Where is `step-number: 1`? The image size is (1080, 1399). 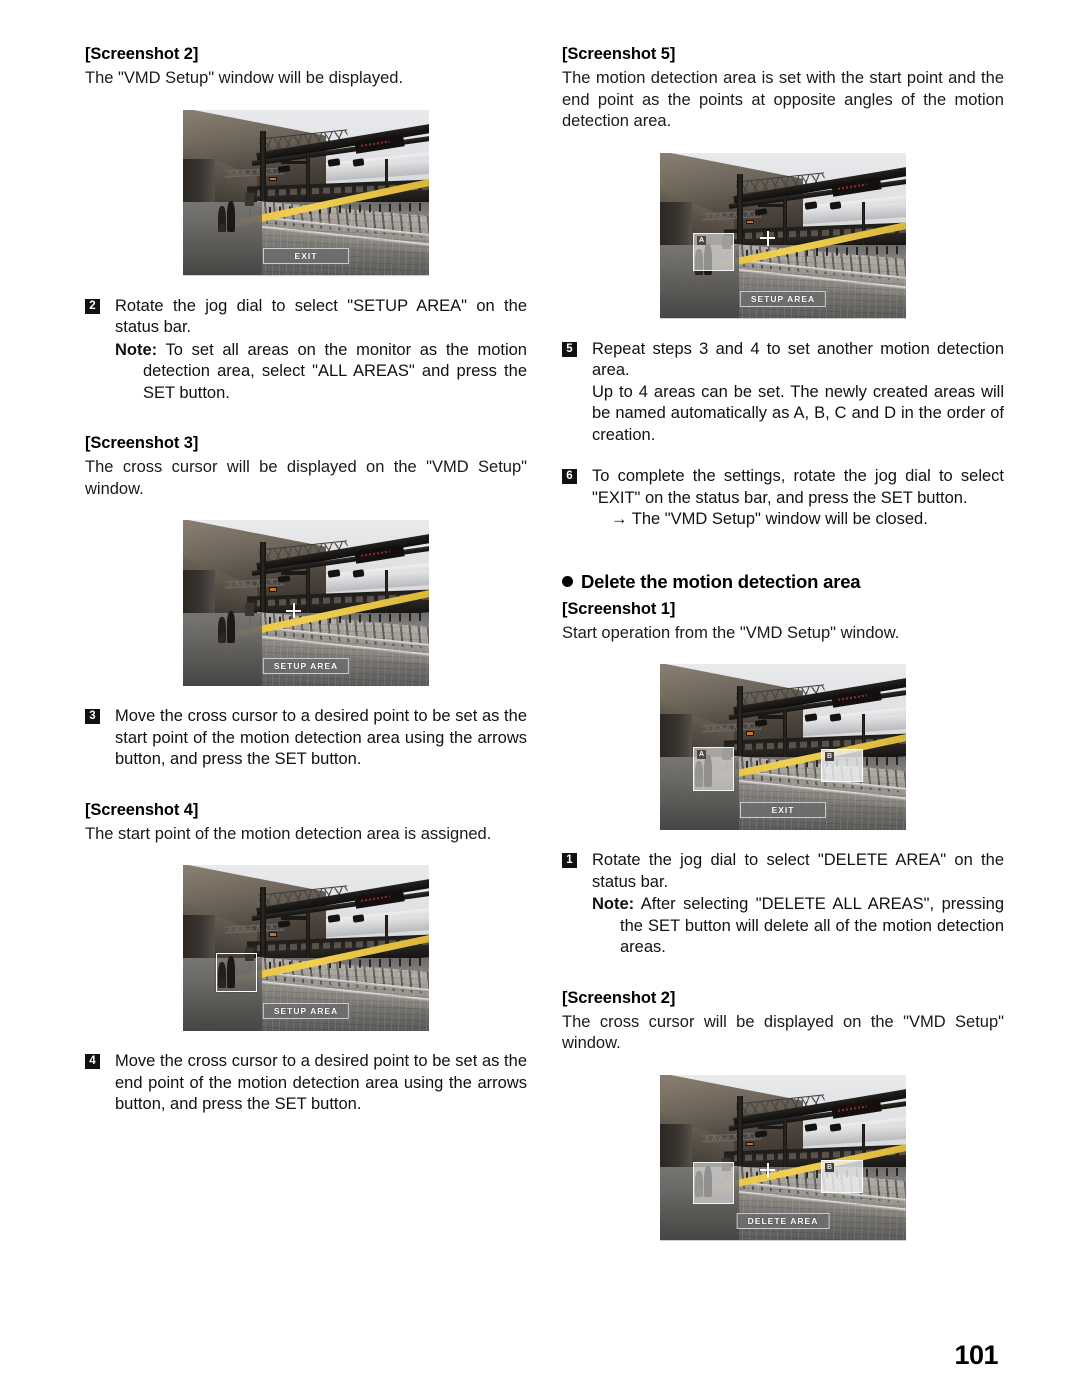 step-number: 1 is located at coordinates (569, 860).